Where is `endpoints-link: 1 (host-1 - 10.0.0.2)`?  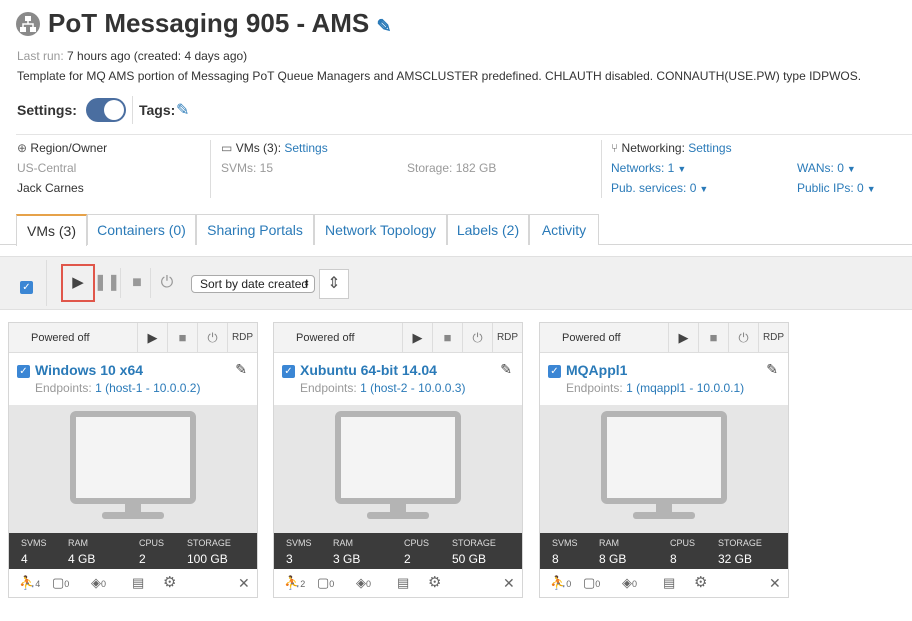 endpoints-link: 1 (host-1 - 10.0.0.2) is located at coordinates (147, 388).